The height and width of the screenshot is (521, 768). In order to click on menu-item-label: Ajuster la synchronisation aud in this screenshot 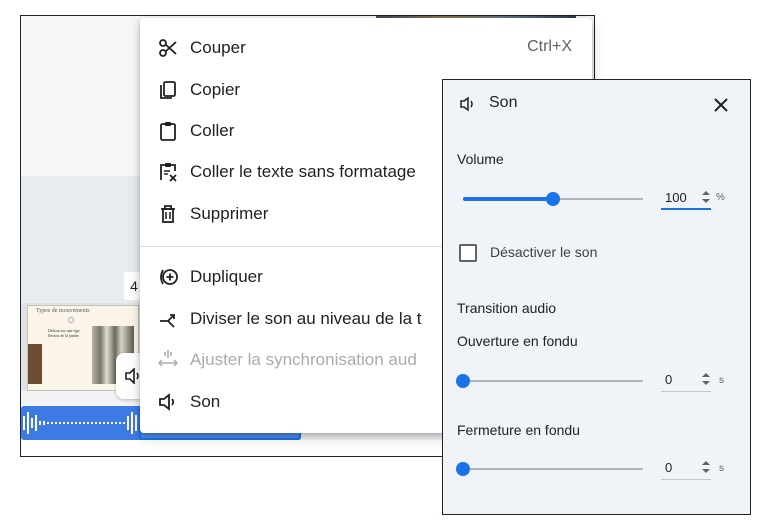, I will do `click(303, 359)`.